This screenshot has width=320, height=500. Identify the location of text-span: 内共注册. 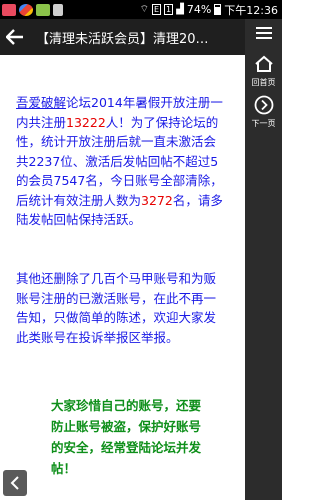
(41, 122).